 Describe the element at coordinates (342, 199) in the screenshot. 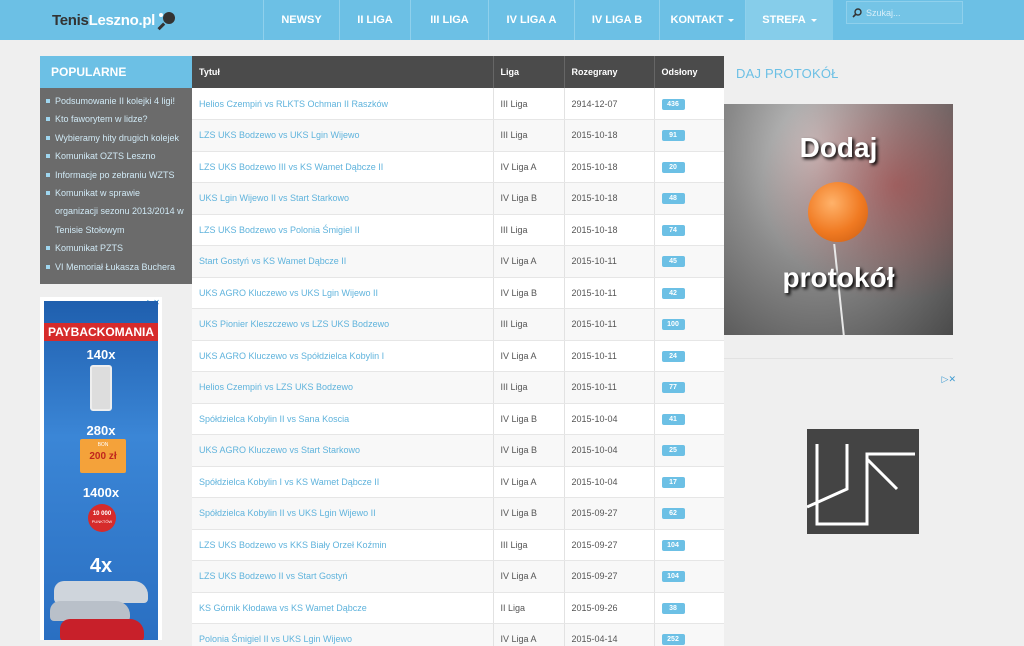

I see `match-title-link: UKS Lgin Wijewo II vs Start Starkowo` at that location.